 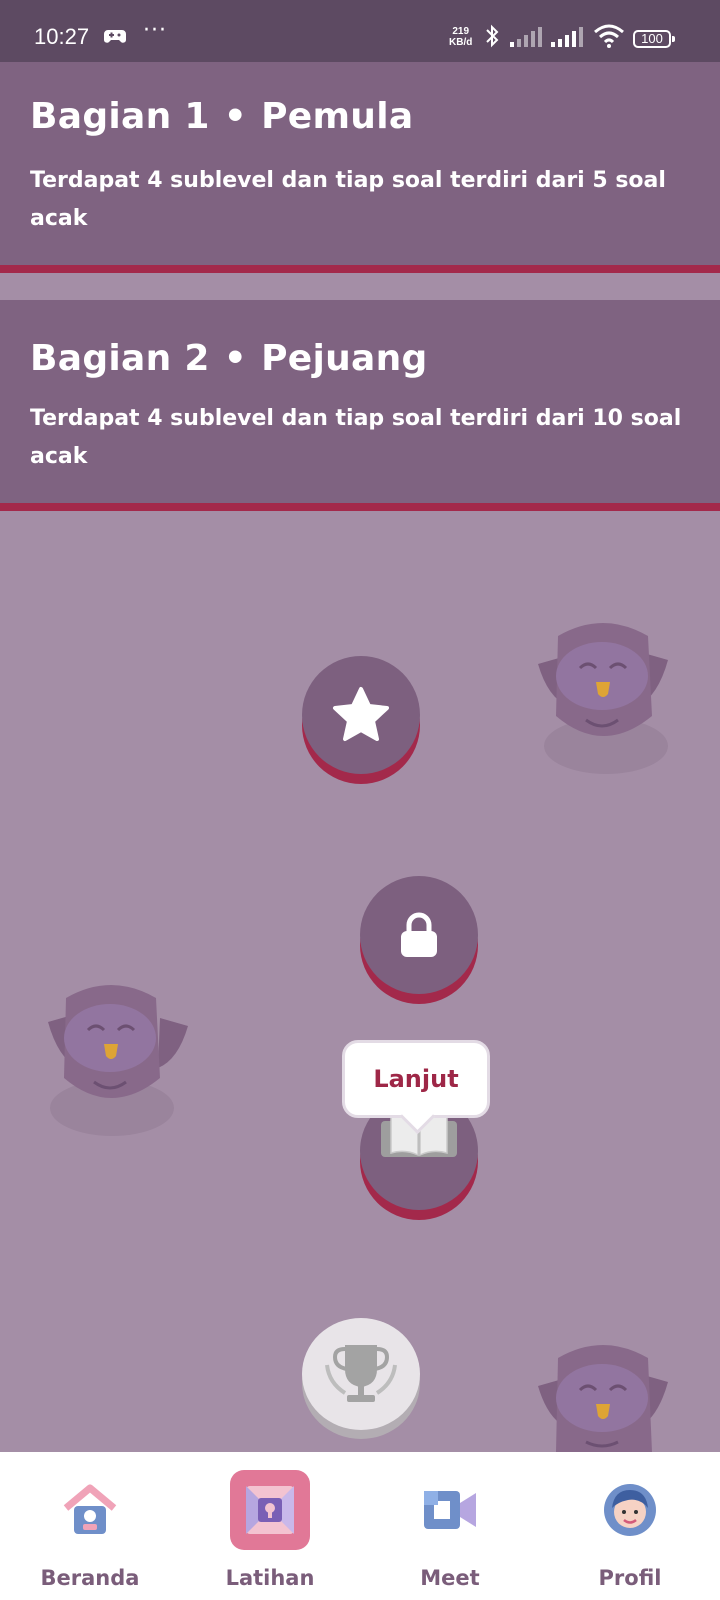 I want to click on nav-label: Latihan, so click(x=270, y=1578).